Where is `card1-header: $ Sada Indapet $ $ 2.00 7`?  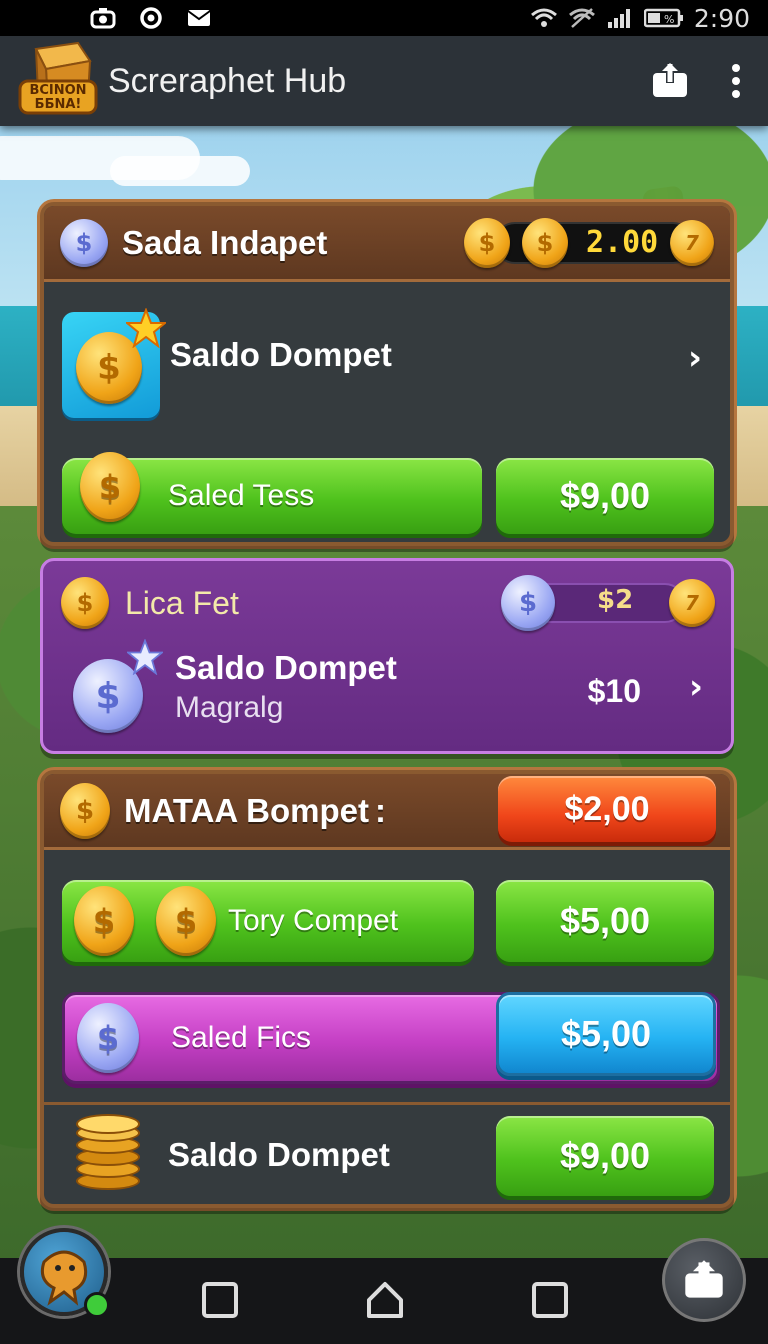 card1-header: $ Sada Indapet $ $ 2.00 7 is located at coordinates (387, 244).